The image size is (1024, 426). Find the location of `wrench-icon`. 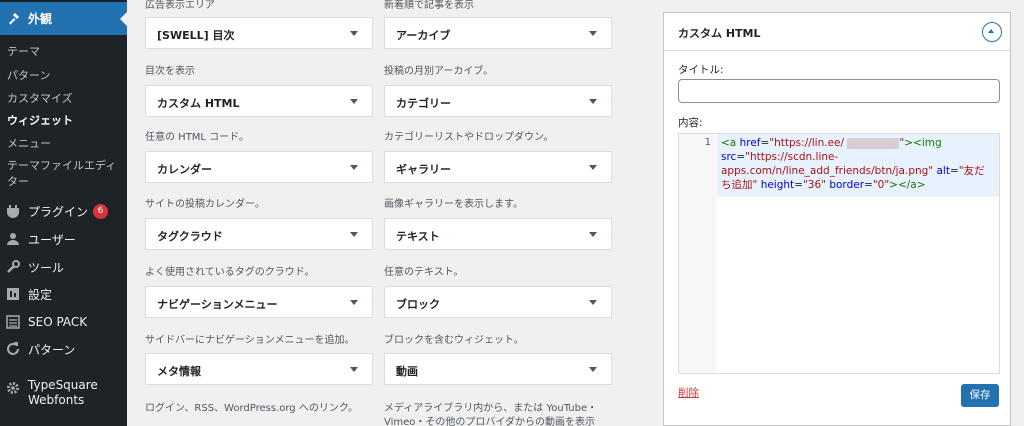

wrench-icon is located at coordinates (13, 267).